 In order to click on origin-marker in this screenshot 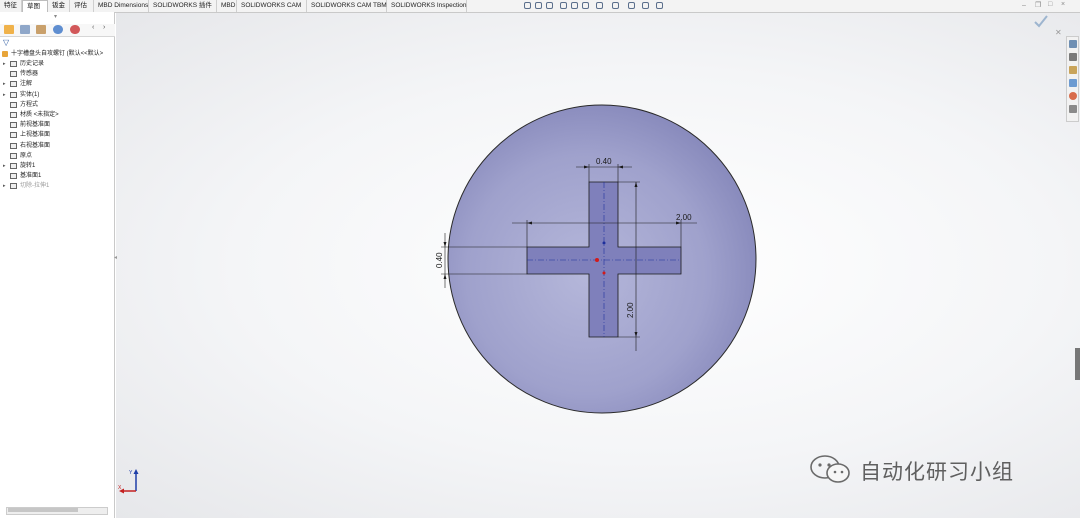, I will do `click(597, 260)`.